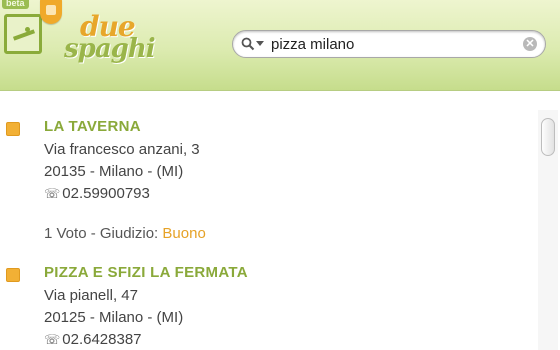  Describe the element at coordinates (103, 233) in the screenshot. I see `result-rating-prefix: 1 Voto - Giudizio:` at that location.